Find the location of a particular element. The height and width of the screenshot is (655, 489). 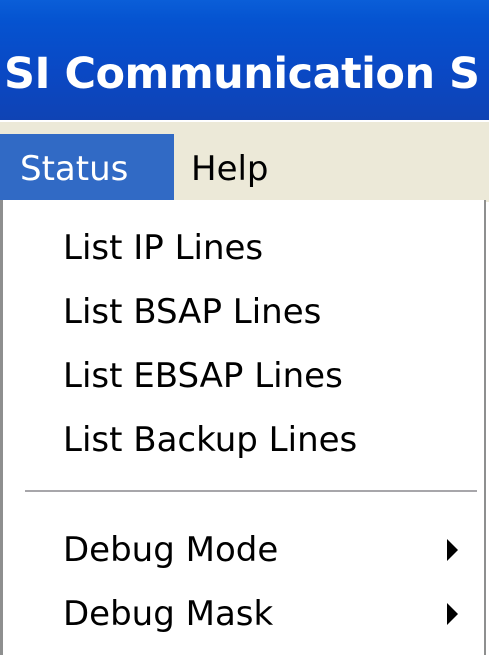

menu-item-list-backup-lines: List Backup Lines is located at coordinates (210, 440).